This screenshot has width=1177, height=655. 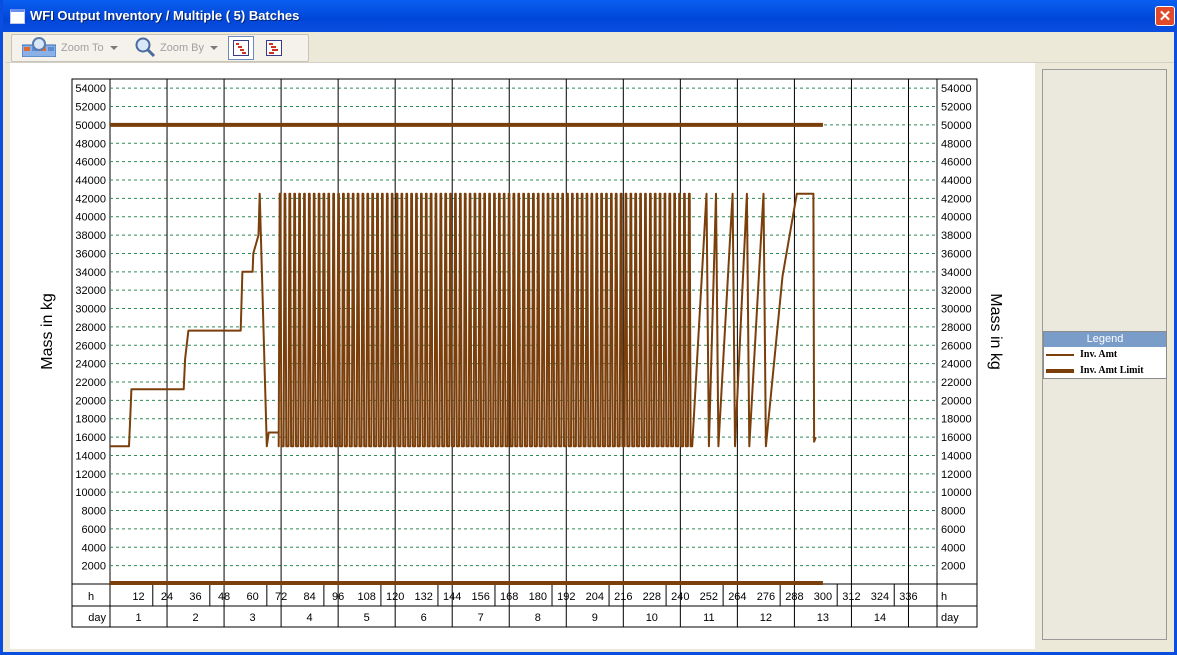 I want to click on y-tick-label-left: 40000, so click(x=90, y=218).